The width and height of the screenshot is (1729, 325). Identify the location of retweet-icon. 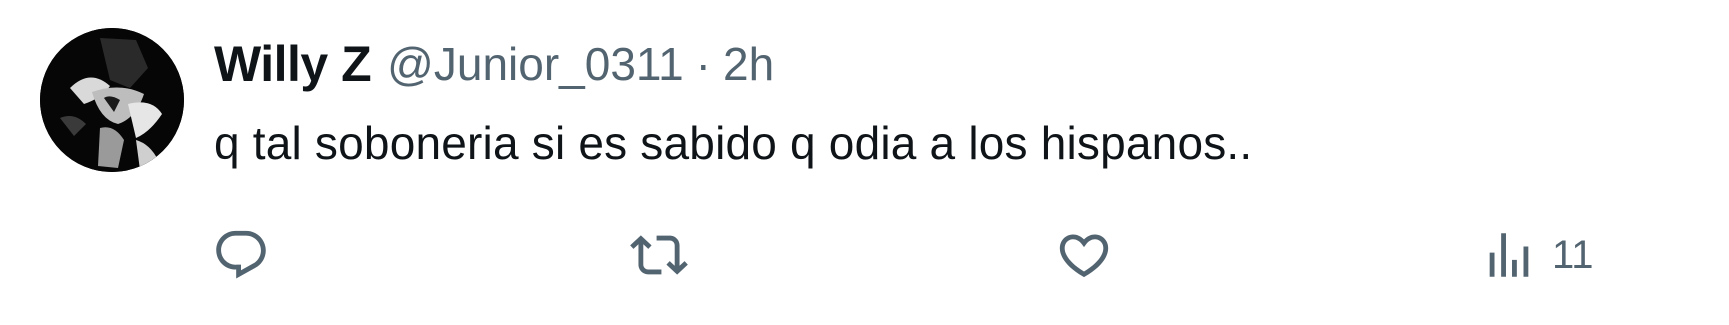
(659, 255).